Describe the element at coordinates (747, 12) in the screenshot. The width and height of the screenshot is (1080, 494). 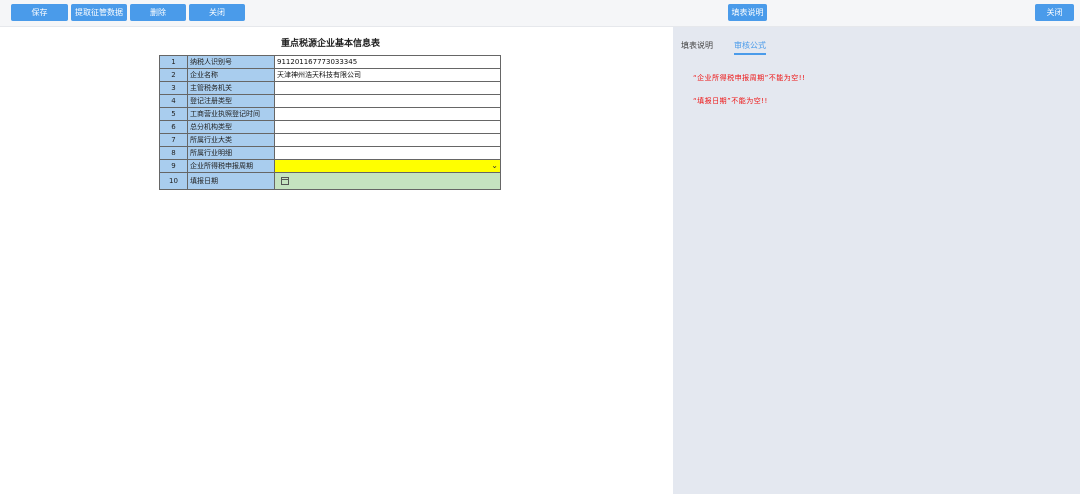
I see `fill-instructions-button: 填表说明` at that location.